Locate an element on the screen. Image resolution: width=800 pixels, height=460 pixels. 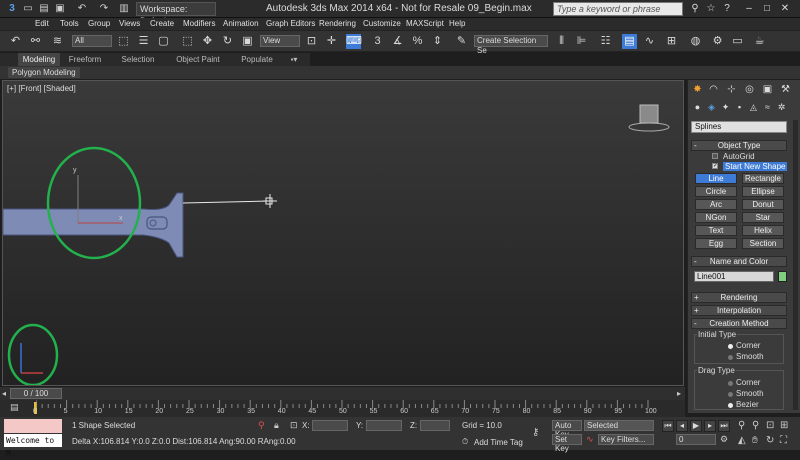
select-and-rotate-icon: ↻ is located at coordinates (227, 41).